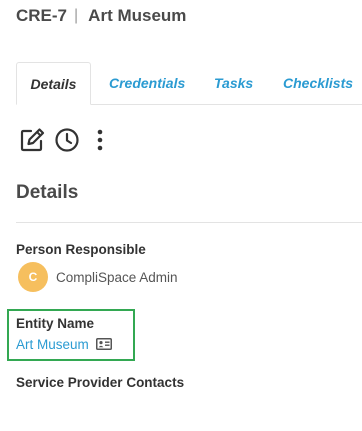 Image resolution: width=362 pixels, height=431 pixels. Describe the element at coordinates (318, 83) in the screenshot. I see `tab-checklists: Checklists` at that location.